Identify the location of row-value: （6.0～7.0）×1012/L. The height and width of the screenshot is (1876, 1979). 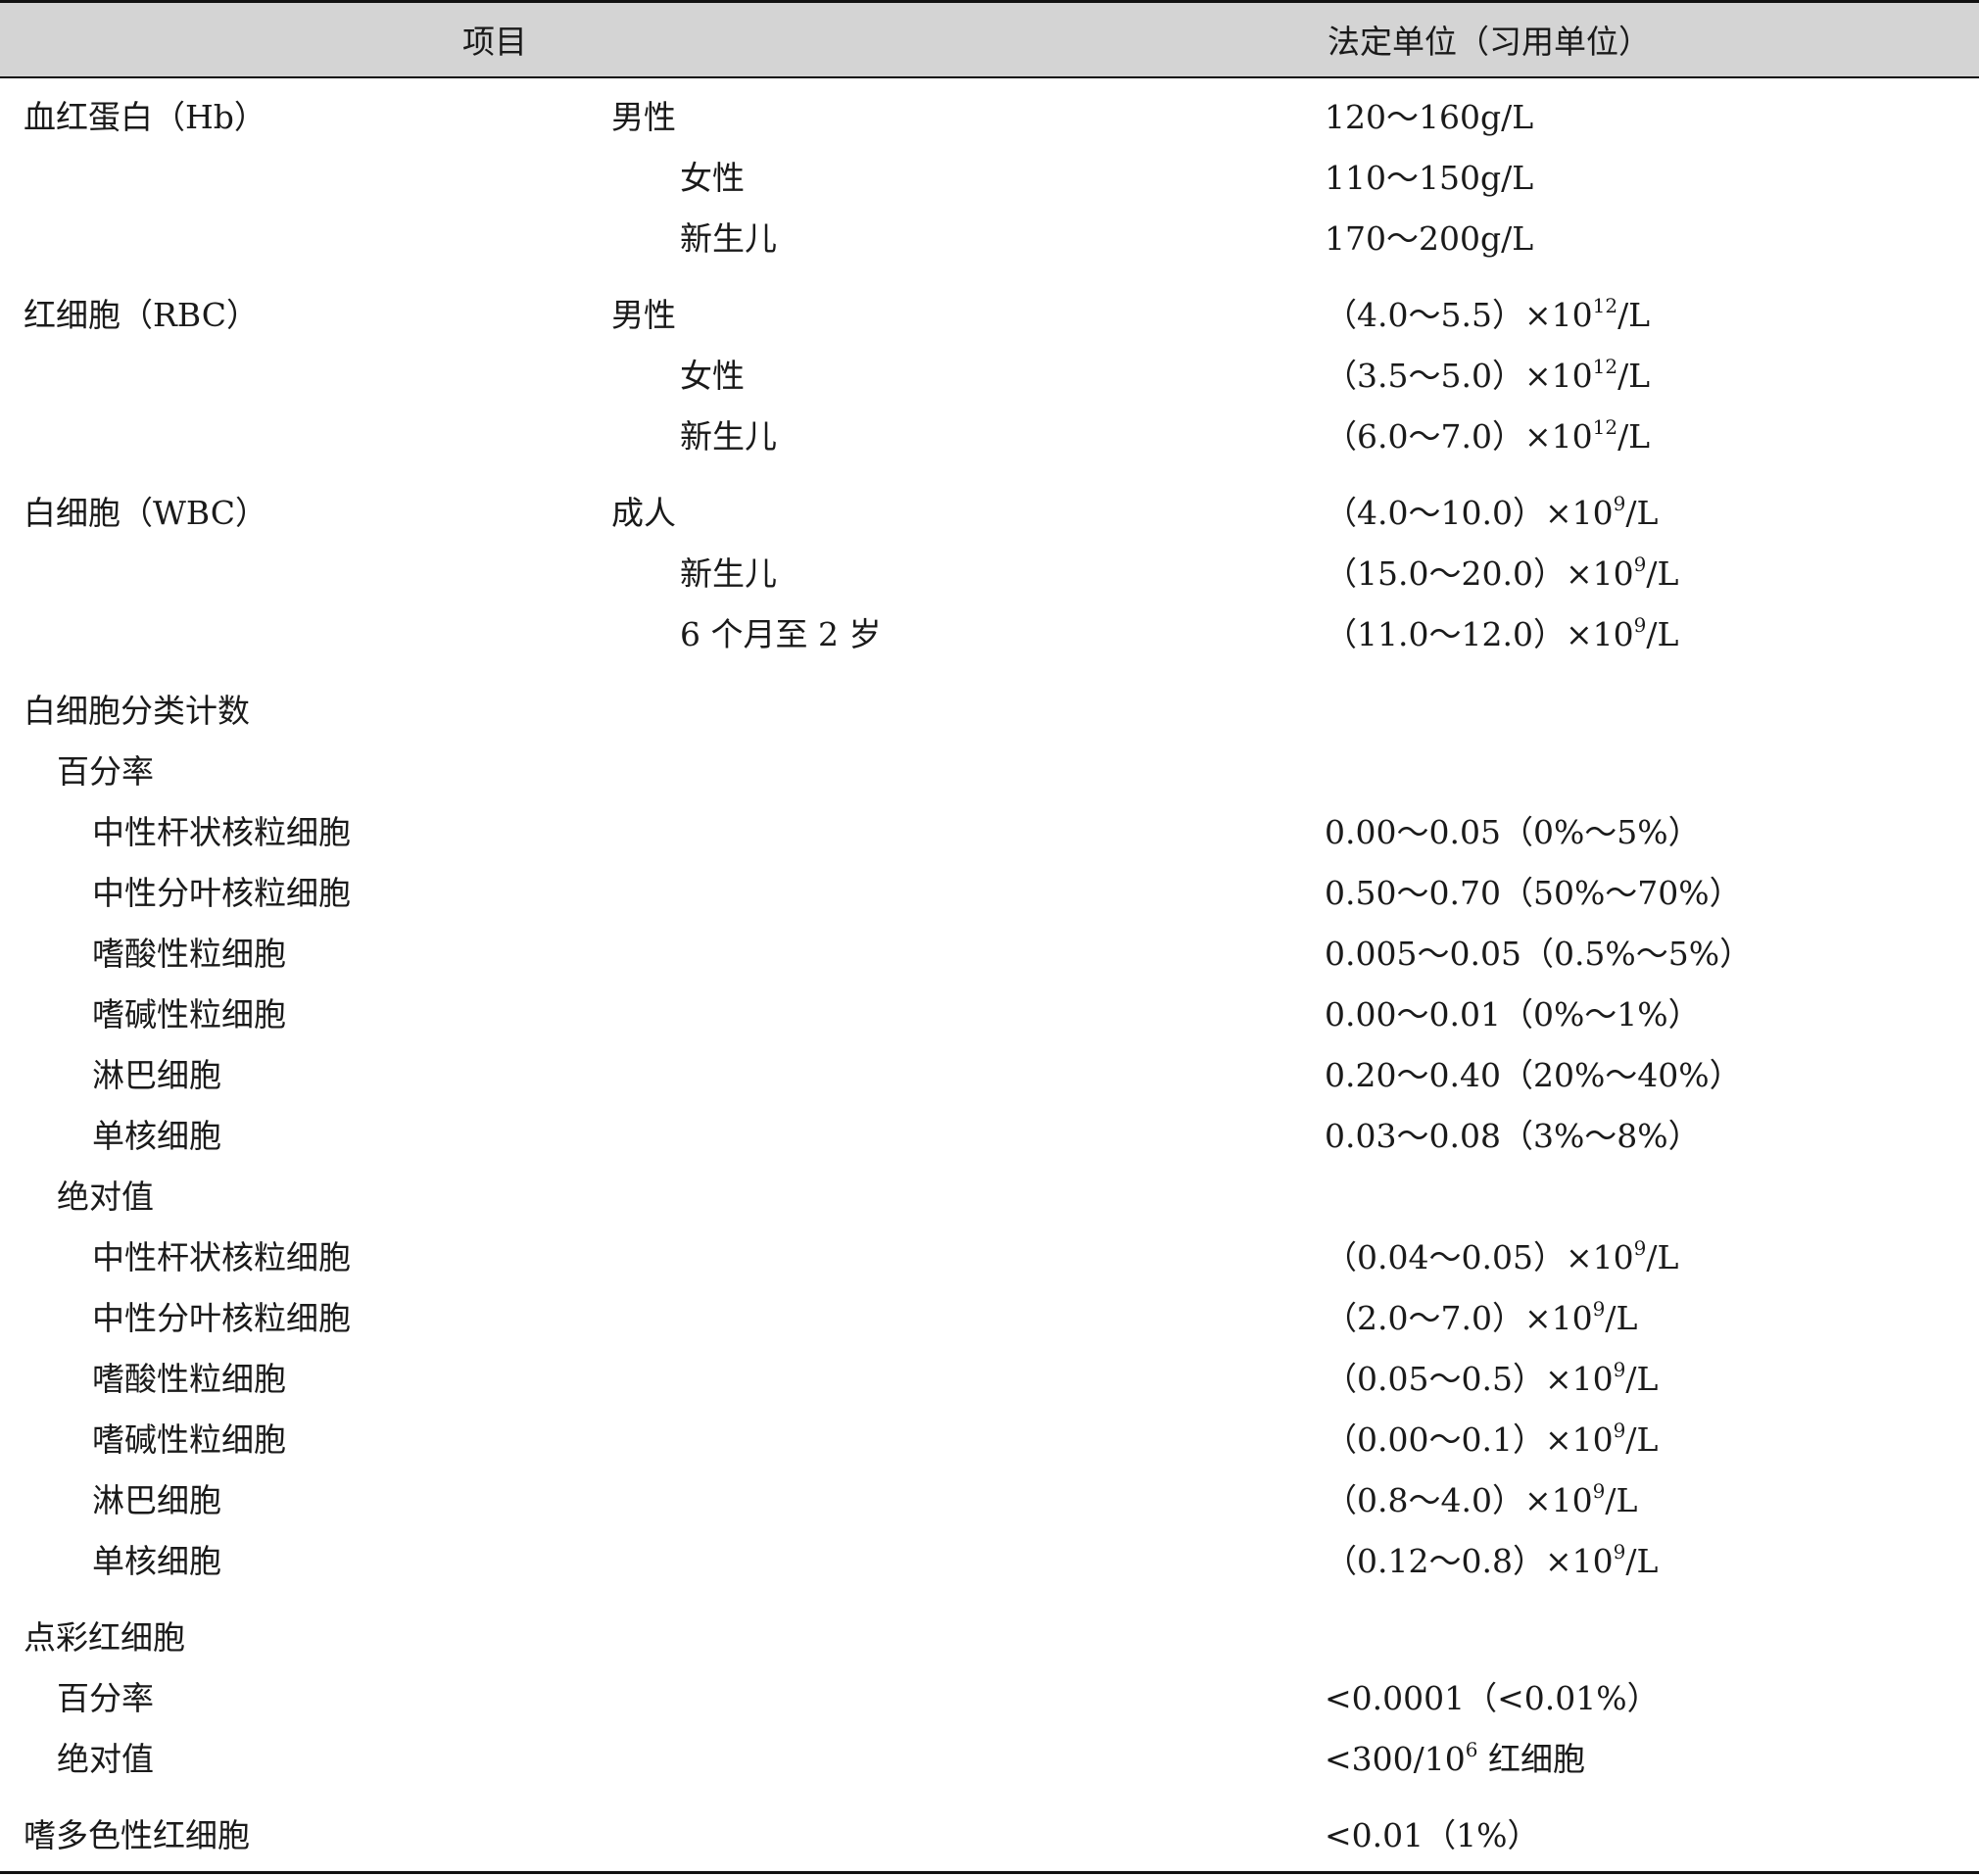
(1487, 437).